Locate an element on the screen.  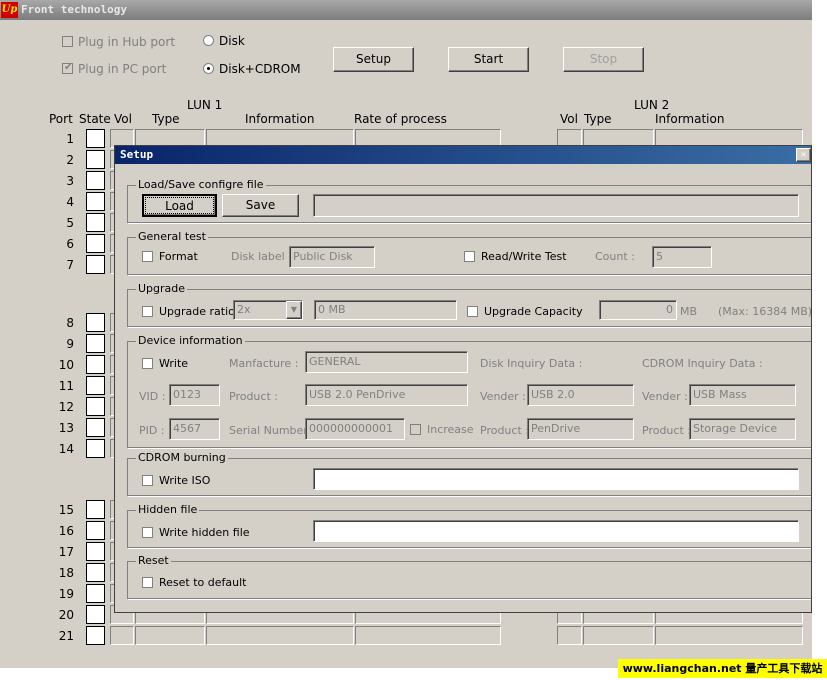
upgrade-size-field: 0 MB is located at coordinates (385, 310).